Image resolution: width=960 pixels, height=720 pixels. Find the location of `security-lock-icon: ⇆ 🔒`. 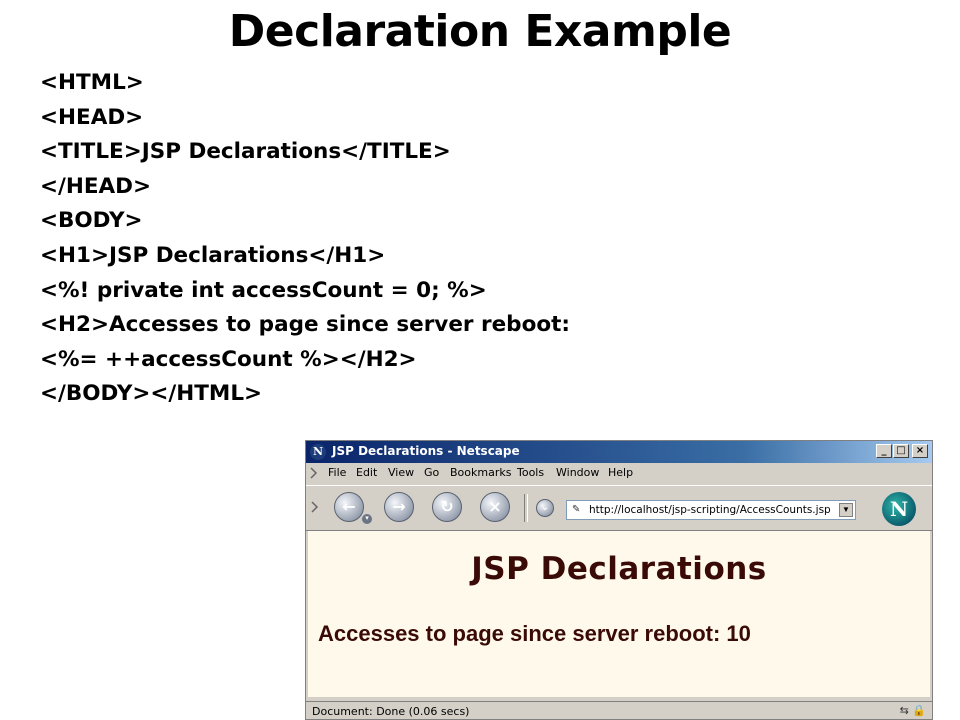

security-lock-icon: ⇆ 🔒 is located at coordinates (913, 710).